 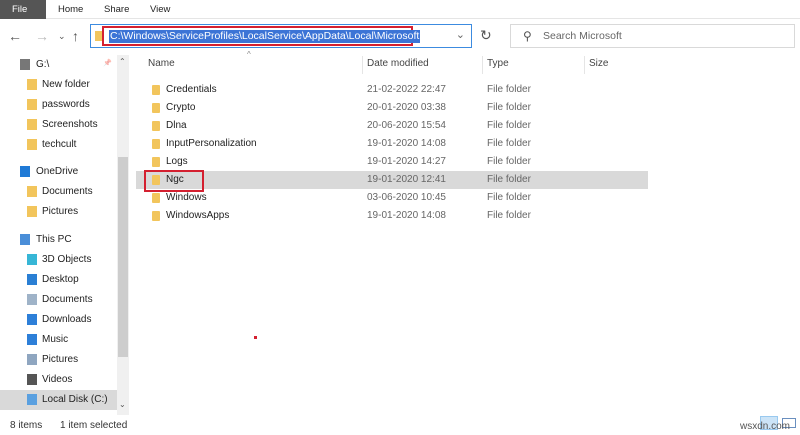 What do you see at coordinates (406, 197) in the screenshot?
I see `file-date: 03-06-2020 10:45` at bounding box center [406, 197].